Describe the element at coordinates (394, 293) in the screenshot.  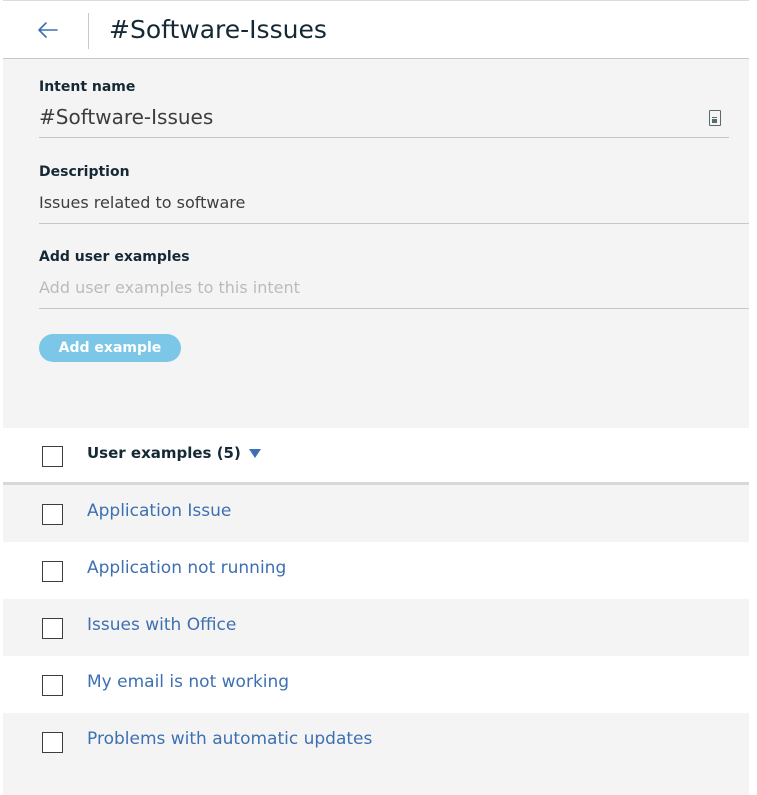
I see `add-examples-input: Add user examples to this intent` at that location.